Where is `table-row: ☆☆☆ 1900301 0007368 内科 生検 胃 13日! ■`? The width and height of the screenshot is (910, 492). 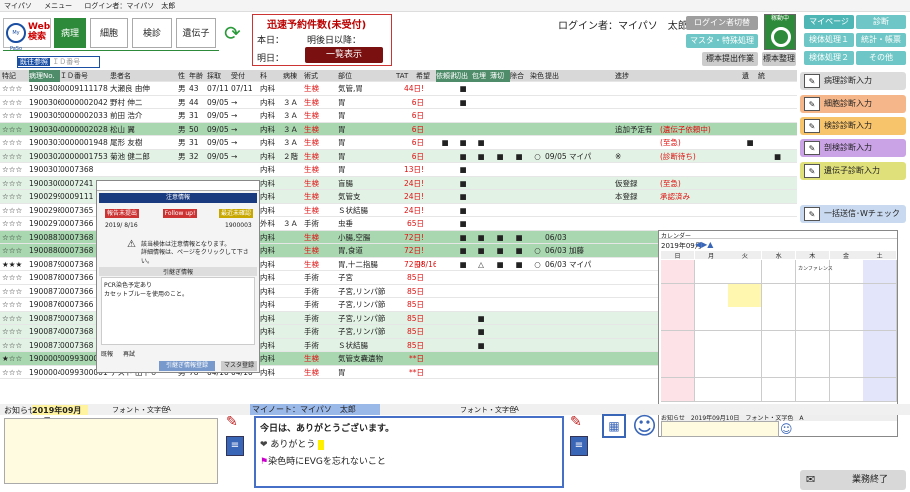
table-row: ☆☆☆ 1900301 0007368 内科 生検 胃 13日! ■ is located at coordinates (398, 170).